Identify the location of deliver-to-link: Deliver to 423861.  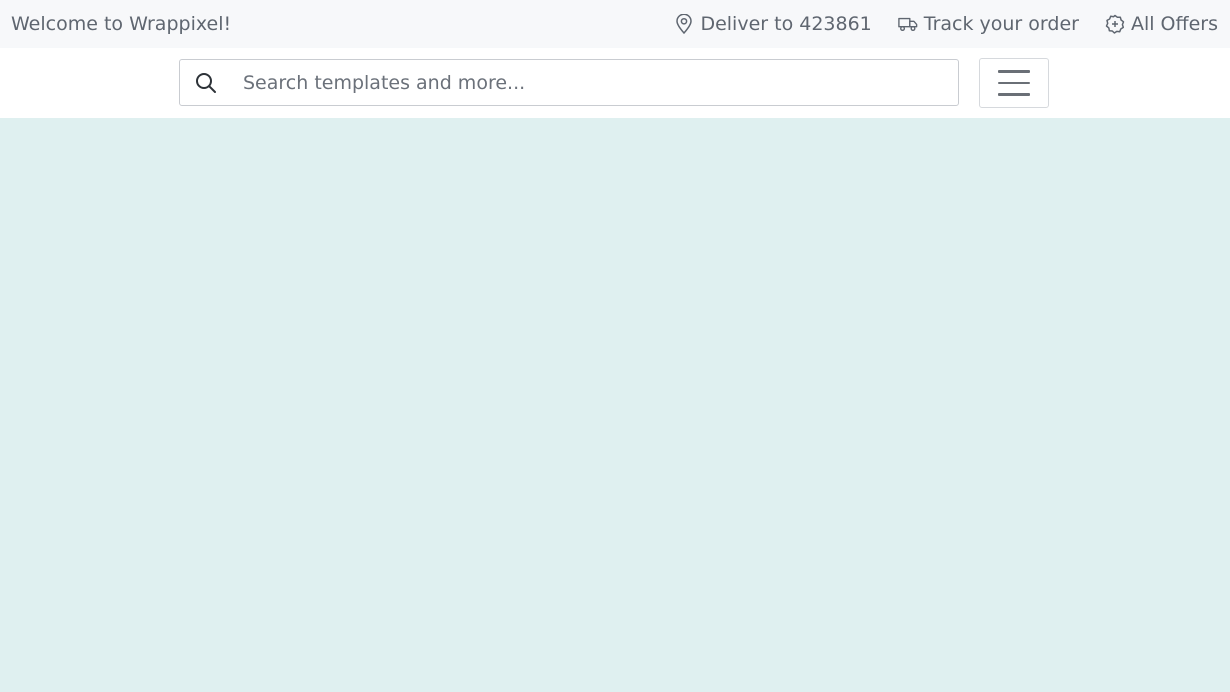
(773, 24).